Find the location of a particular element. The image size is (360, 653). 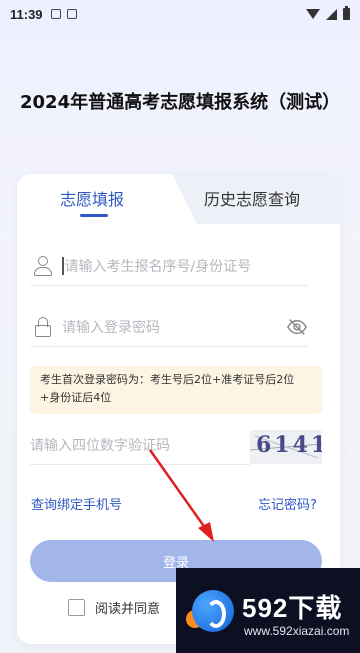

tab-history-query: 历史志愿查询 is located at coordinates (252, 198).